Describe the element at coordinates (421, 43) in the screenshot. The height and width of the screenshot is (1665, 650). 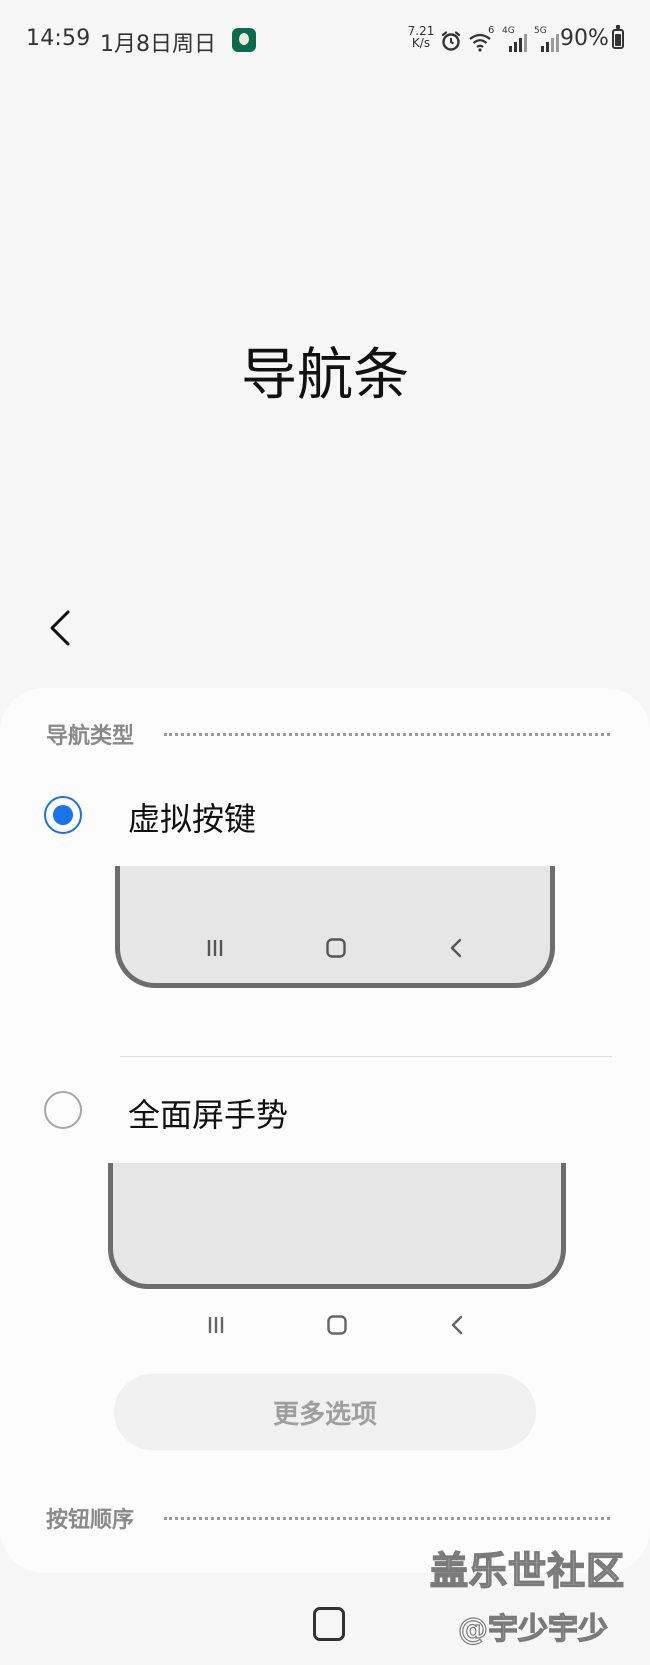
I see `network-speed-unit: K/s` at that location.